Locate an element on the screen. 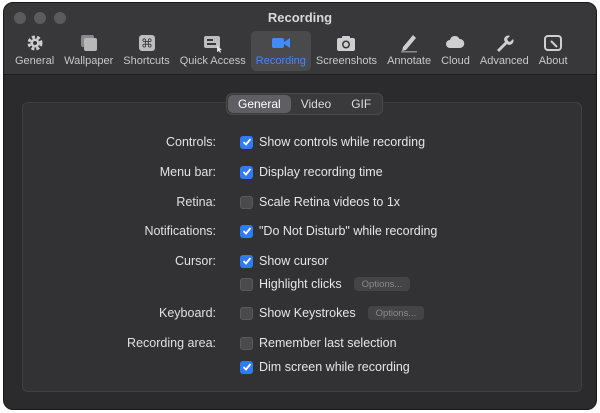  toolbar-label: Cloud is located at coordinates (455, 61).